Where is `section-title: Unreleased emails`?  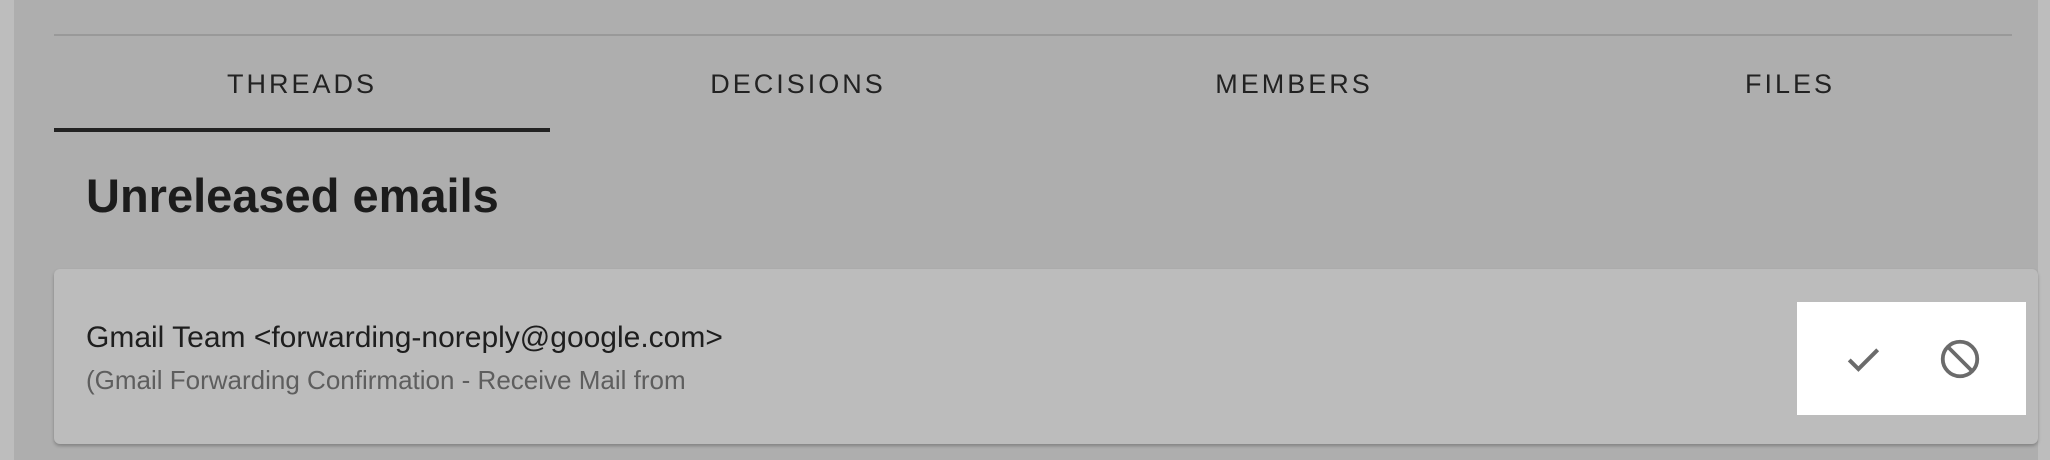
section-title: Unreleased emails is located at coordinates (292, 195).